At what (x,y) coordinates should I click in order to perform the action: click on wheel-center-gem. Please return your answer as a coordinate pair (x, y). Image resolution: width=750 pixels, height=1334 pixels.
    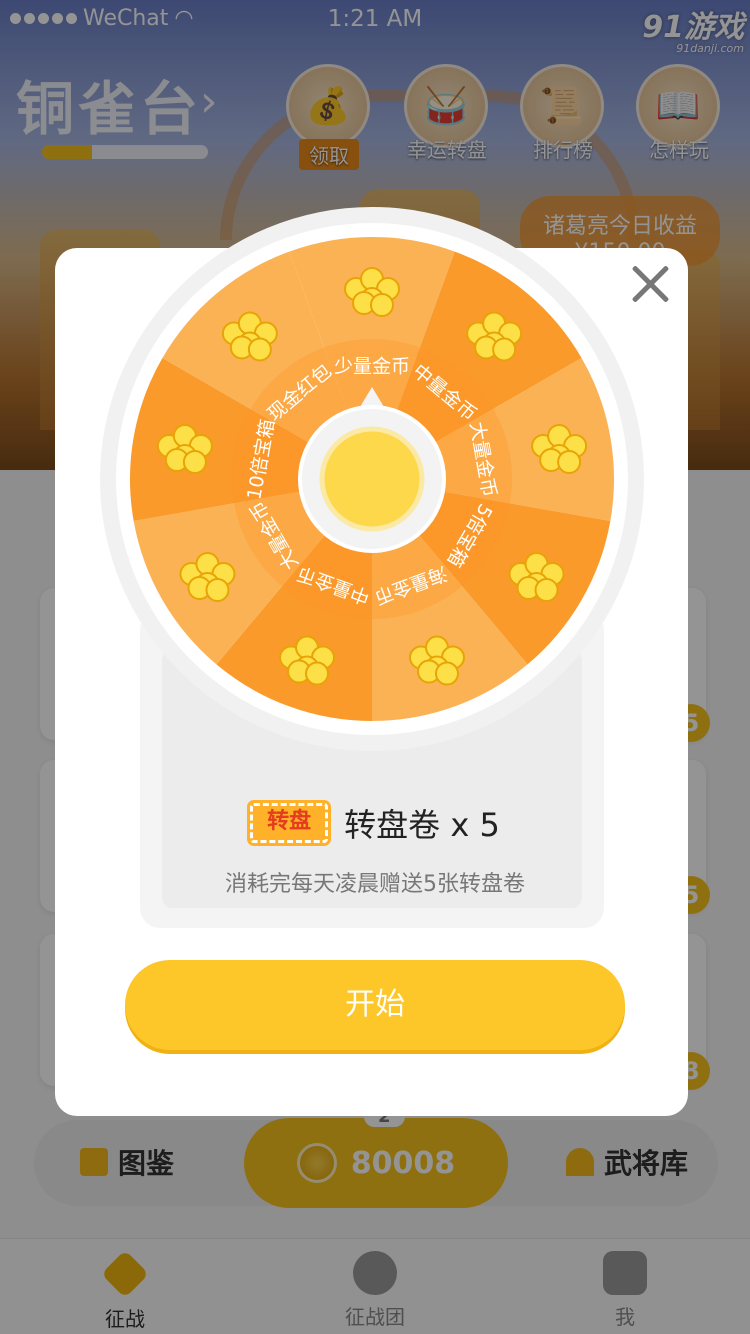
    Looking at the image, I should click on (372, 479).